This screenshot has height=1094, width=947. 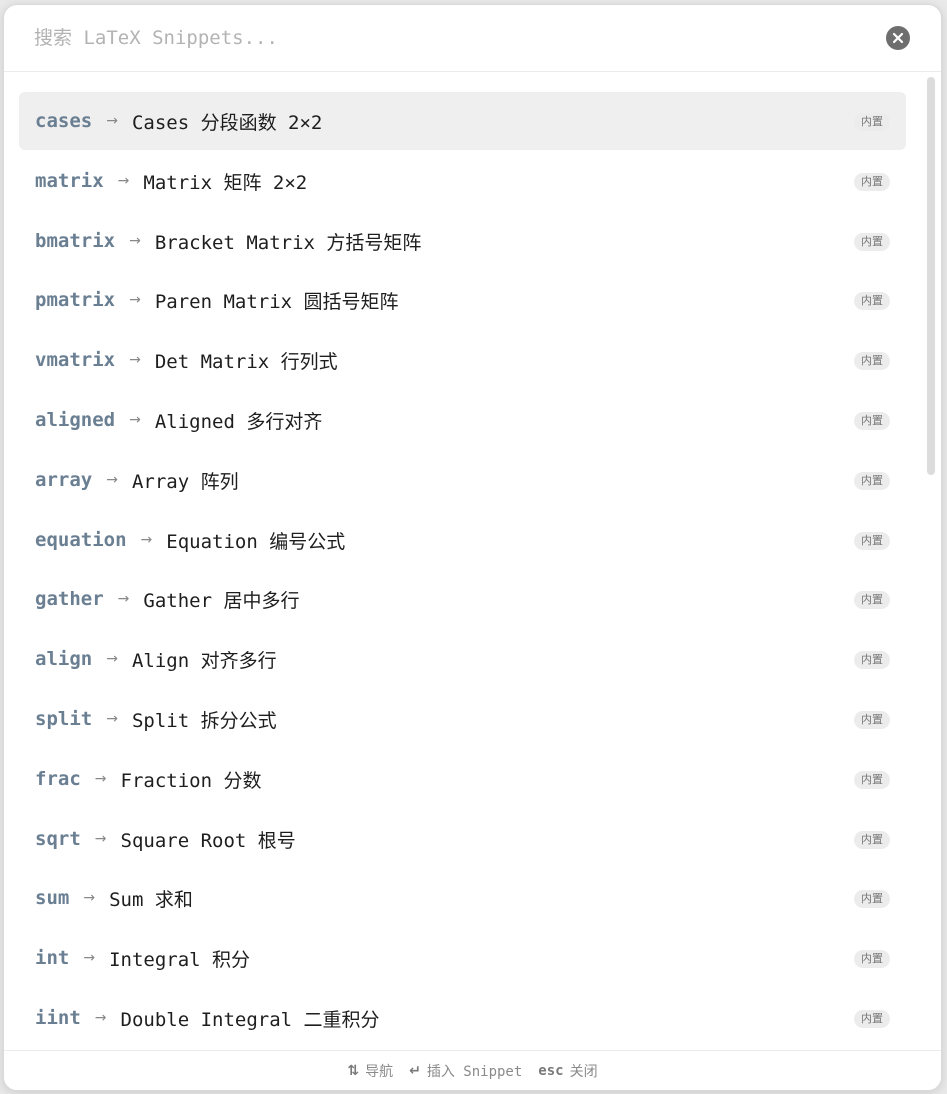 I want to click on footer-hints: ⇅ 导航 ↵ 插入 Snippet esc 关闭, so click(x=472, y=1070).